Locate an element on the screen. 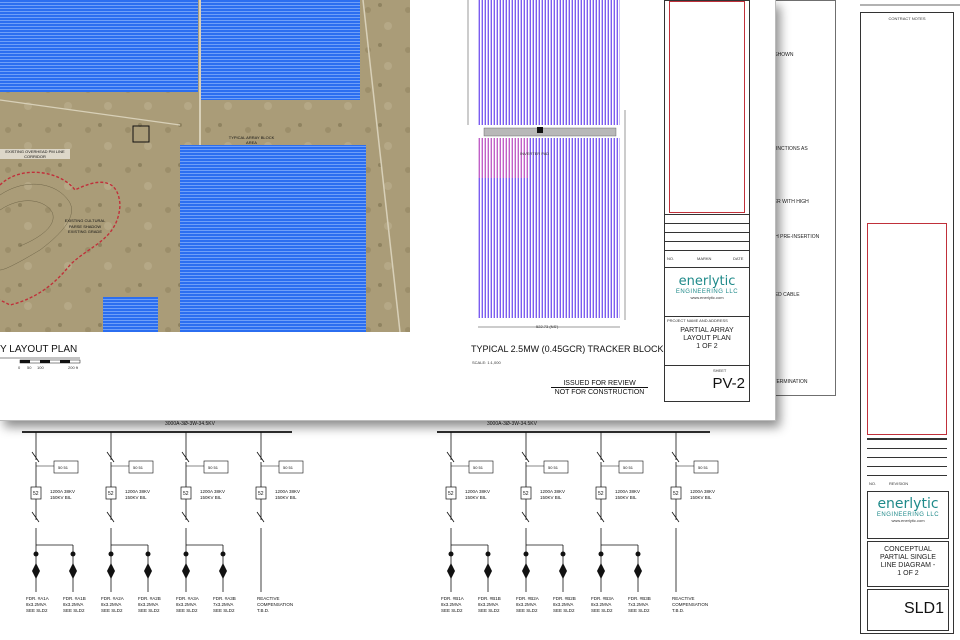  bus-right-label: 3000A-3Ø-3W-34.5KV is located at coordinates (512, 424).